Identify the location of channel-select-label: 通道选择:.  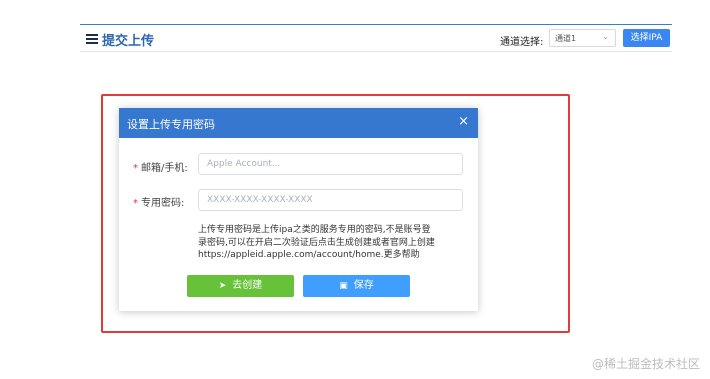
(522, 42).